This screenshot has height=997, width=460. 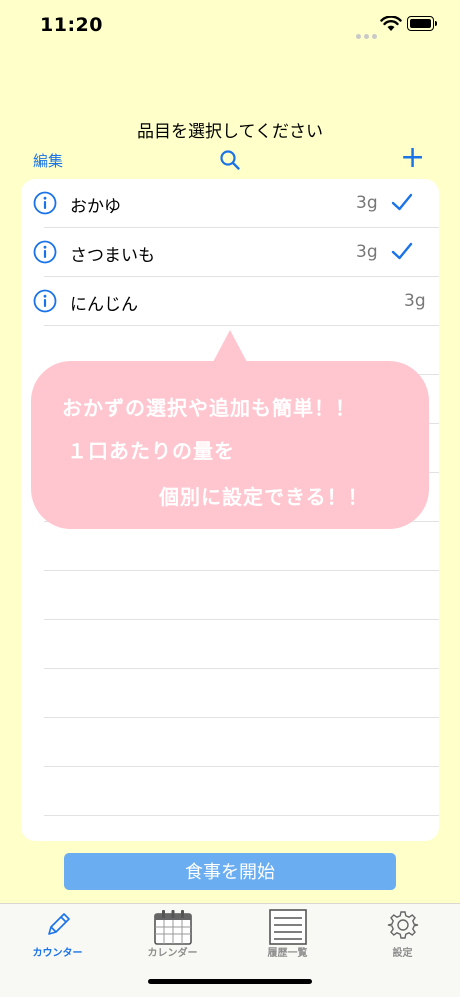 I want to click on tab-label: 履歴一覧, so click(x=287, y=953).